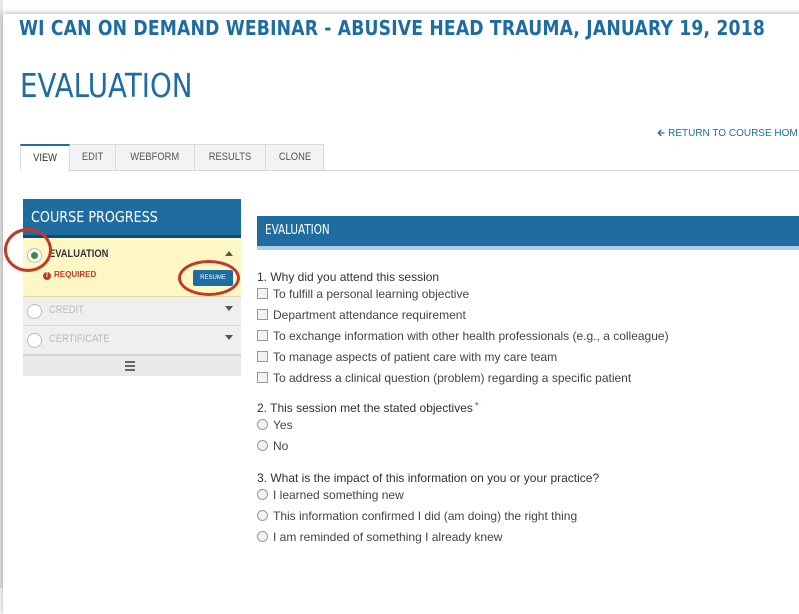 Image resolution: width=799 pixels, height=614 pixels. Describe the element at coordinates (209, 278) in the screenshot. I see `annotation-circle-resume` at that location.